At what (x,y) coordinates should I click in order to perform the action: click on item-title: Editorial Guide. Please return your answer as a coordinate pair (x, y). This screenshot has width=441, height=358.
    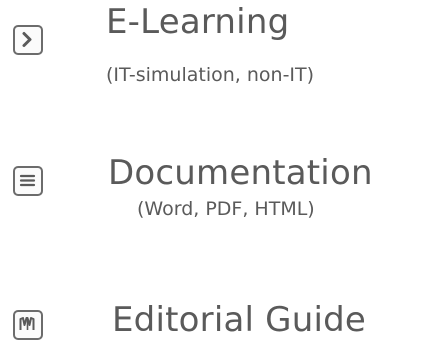
    Looking at the image, I should click on (239, 320).